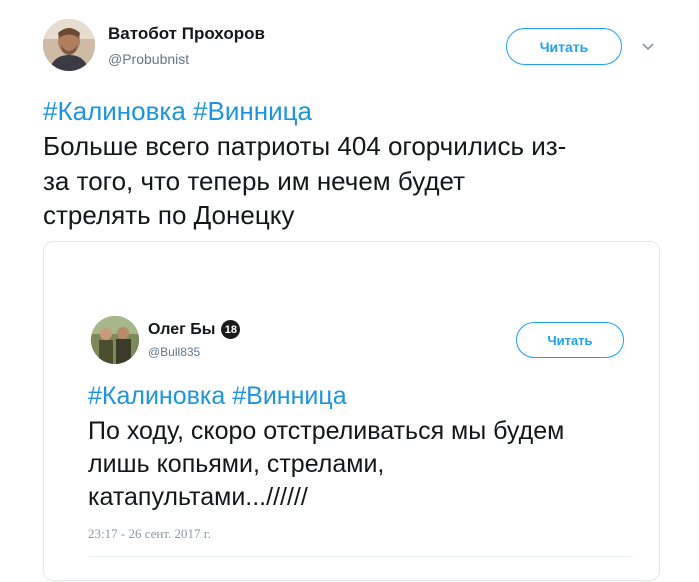 The height and width of the screenshot is (582, 699). What do you see at coordinates (231, 329) in the screenshot?
I see `age-badge-icon: 18` at bounding box center [231, 329].